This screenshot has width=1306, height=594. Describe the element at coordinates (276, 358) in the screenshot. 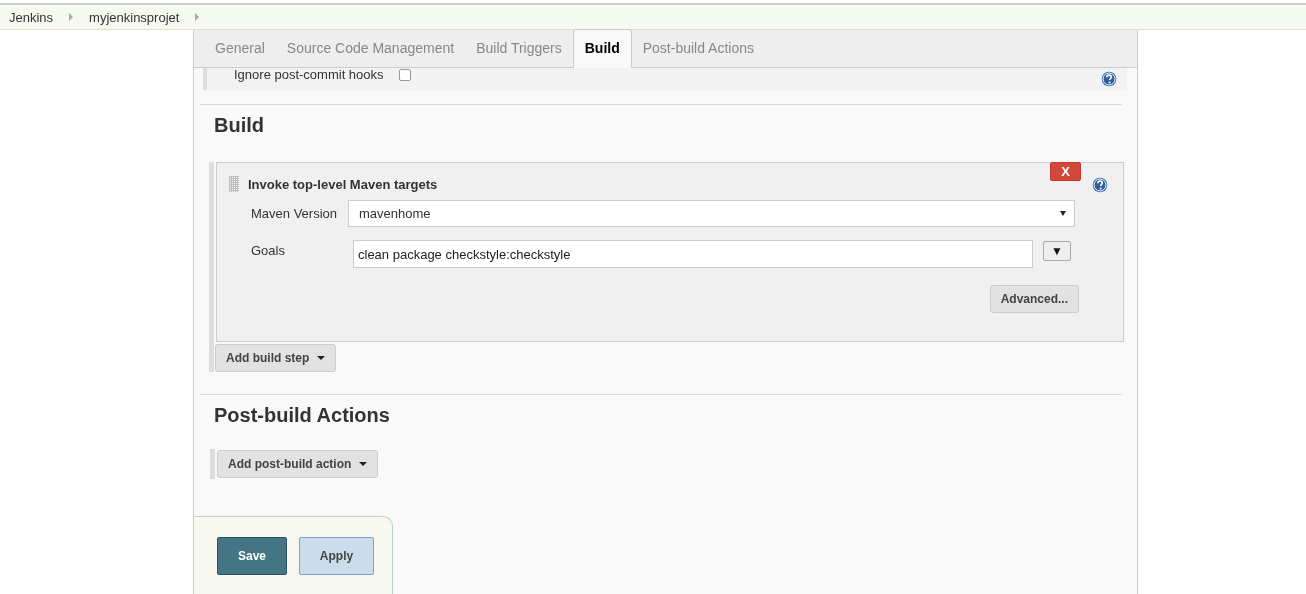

I see `add-build-step-button: Add build step` at that location.